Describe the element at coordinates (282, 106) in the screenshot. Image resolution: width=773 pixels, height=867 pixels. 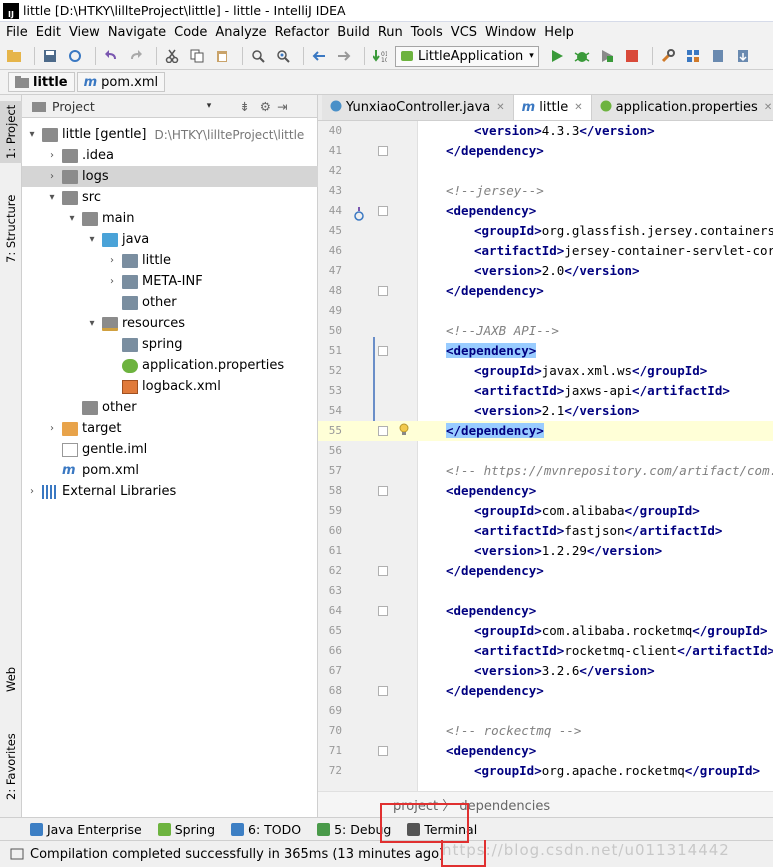
I see `hide-icon: ⇥` at that location.